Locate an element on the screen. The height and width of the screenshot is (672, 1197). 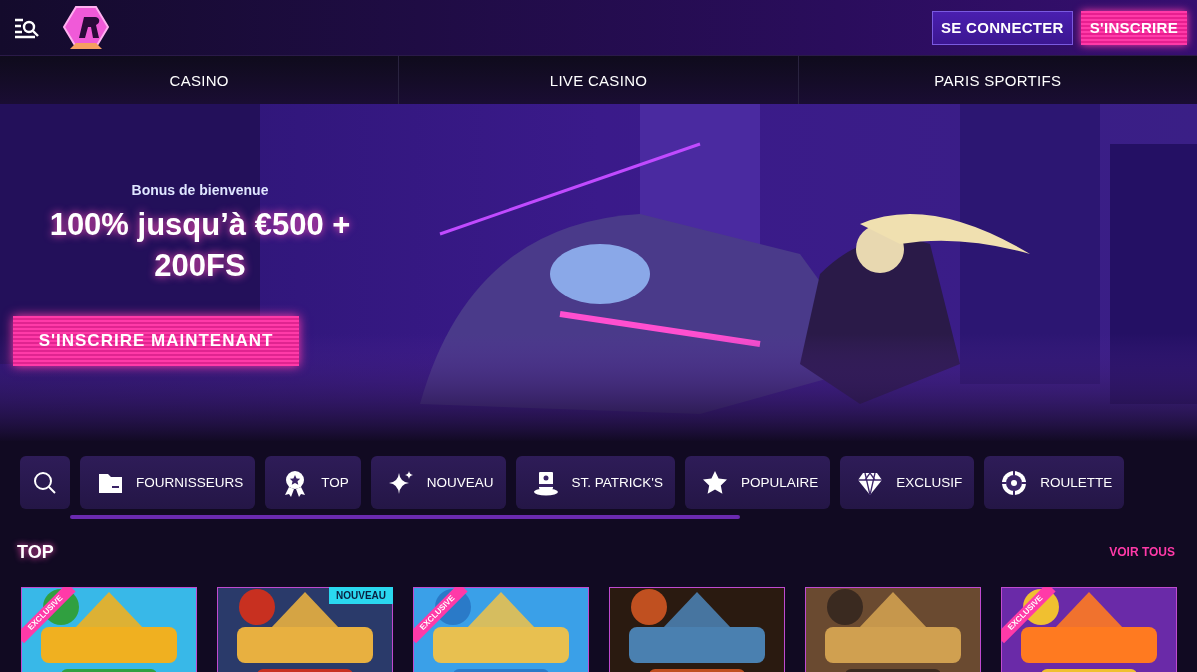
category-tab: EXCLUSIF is located at coordinates (907, 482).